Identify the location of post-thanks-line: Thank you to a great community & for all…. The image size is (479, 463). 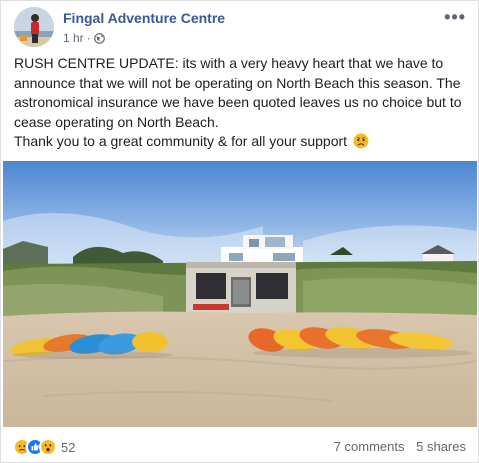
(241, 142).